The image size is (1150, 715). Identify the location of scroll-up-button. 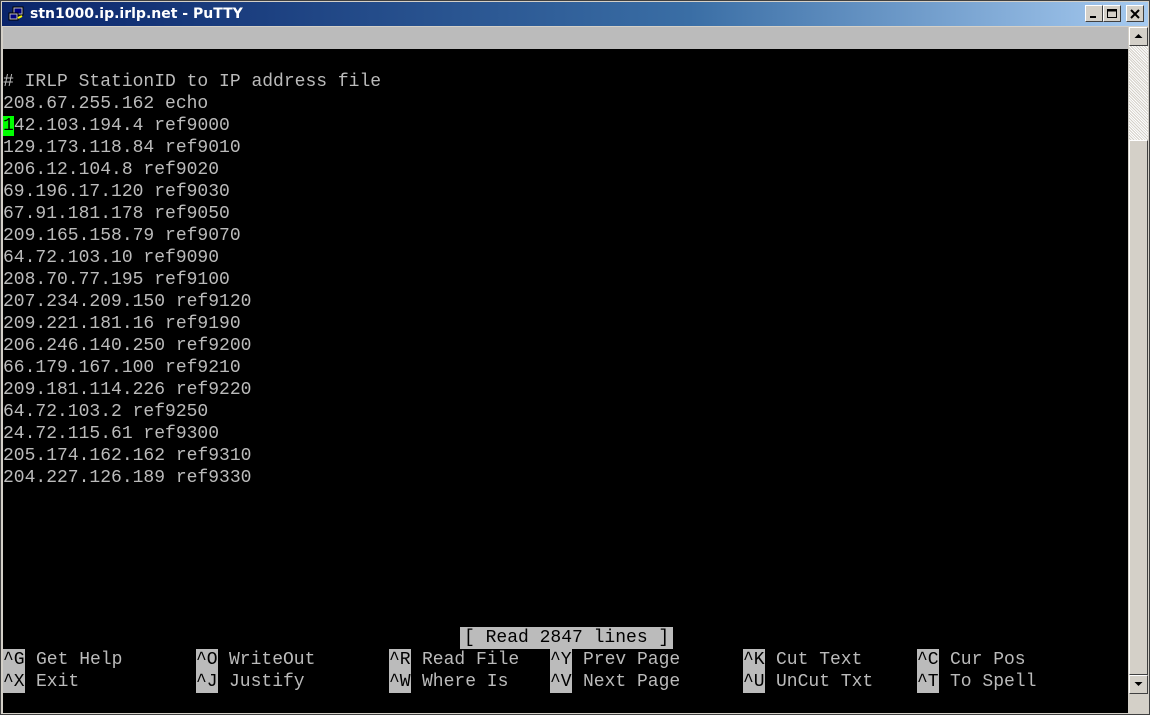
(1138, 36).